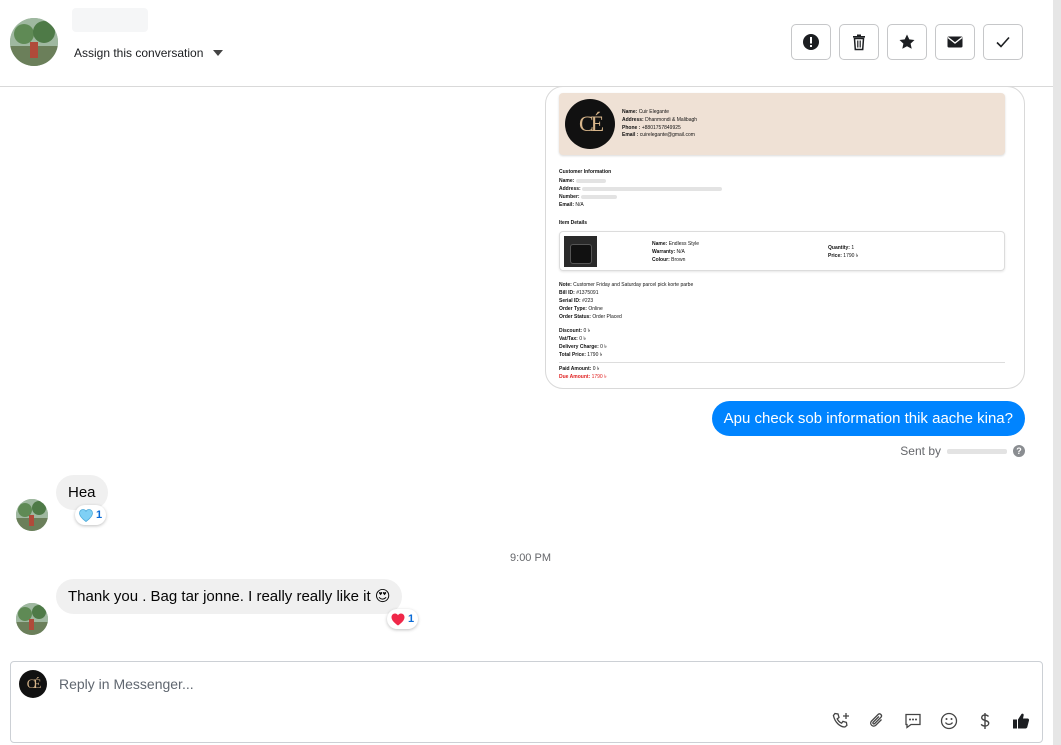 Image resolution: width=1061 pixels, height=745 pixels. I want to click on red-heart-icon, so click(398, 619).